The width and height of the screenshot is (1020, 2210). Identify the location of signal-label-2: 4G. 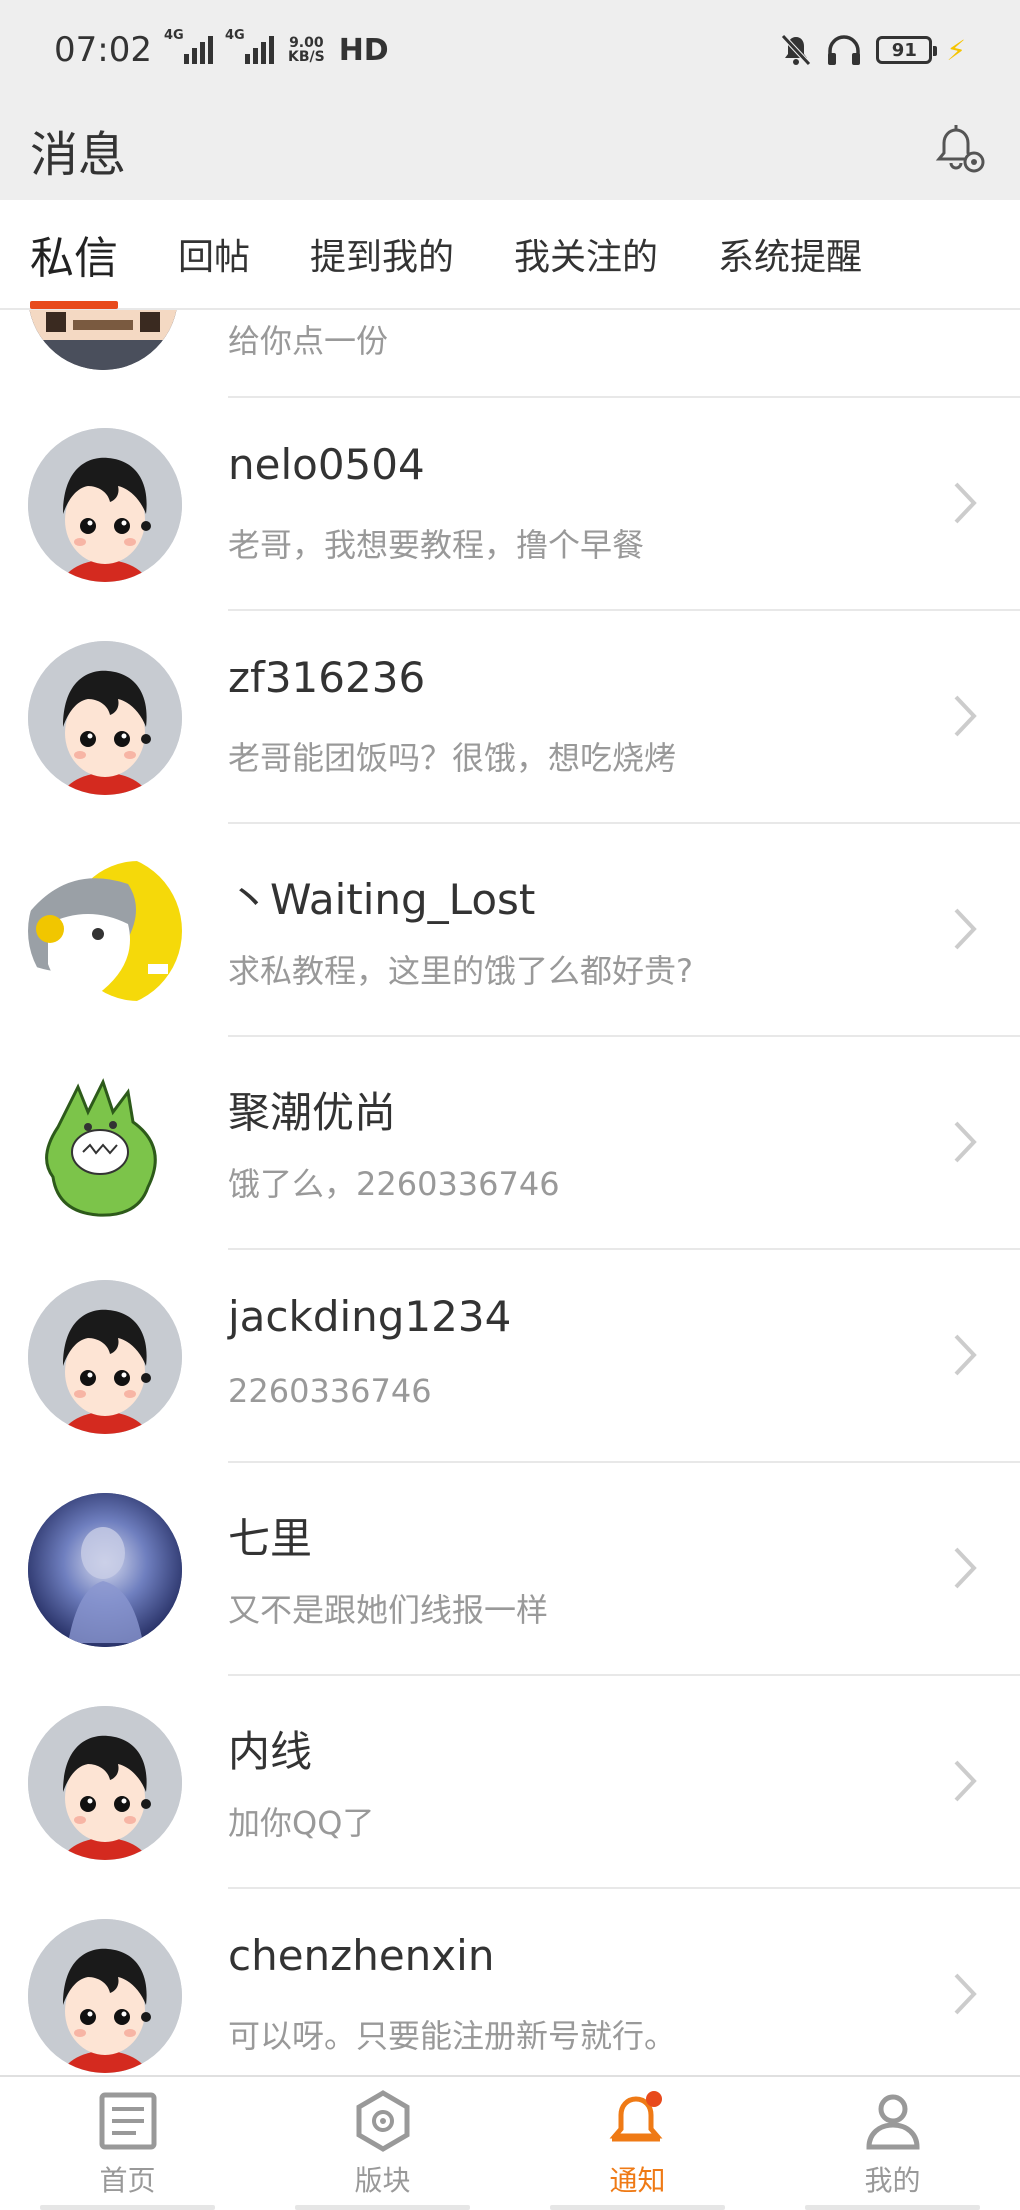
(234, 35).